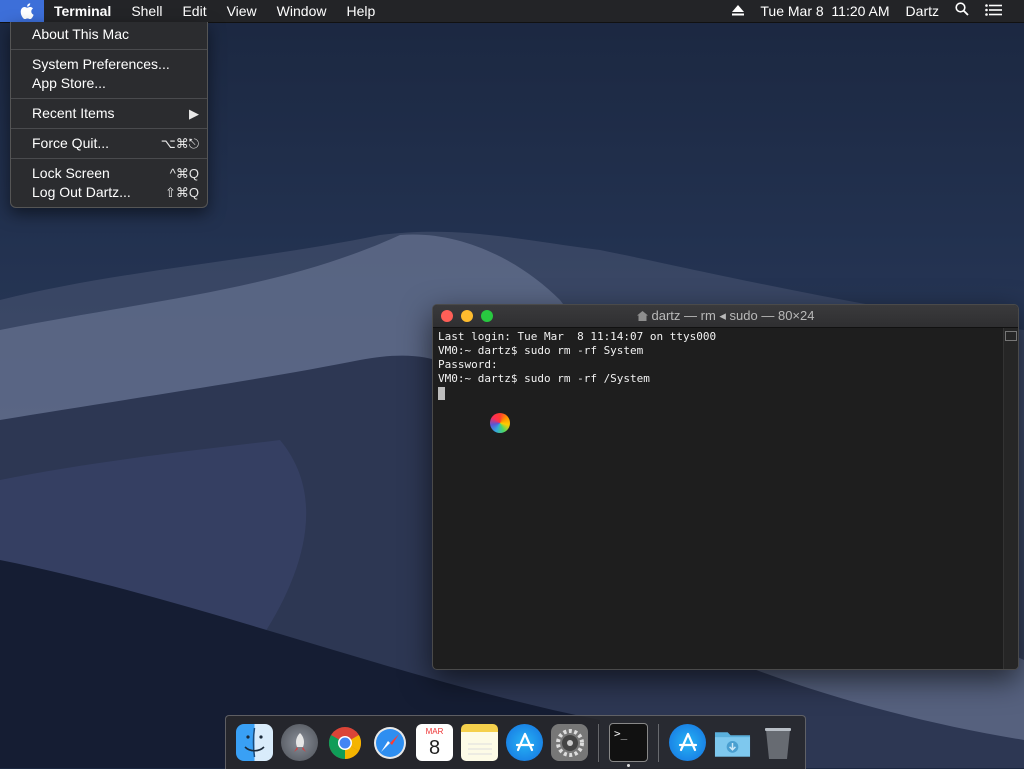 This screenshot has width=1024, height=769. What do you see at coordinates (146, 11) in the screenshot?
I see `menu-shell: Shell` at bounding box center [146, 11].